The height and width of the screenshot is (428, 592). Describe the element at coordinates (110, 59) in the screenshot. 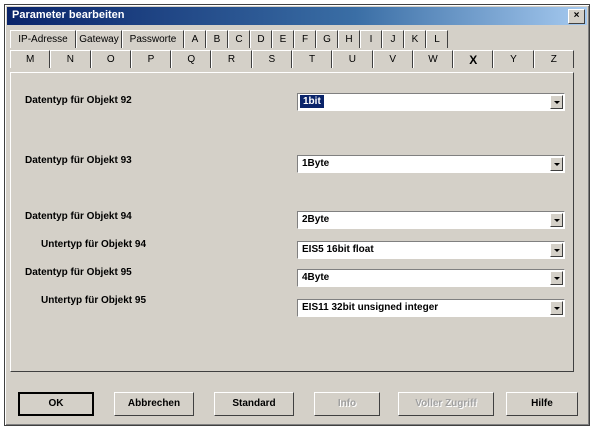

I see `tab-o: O` at that location.